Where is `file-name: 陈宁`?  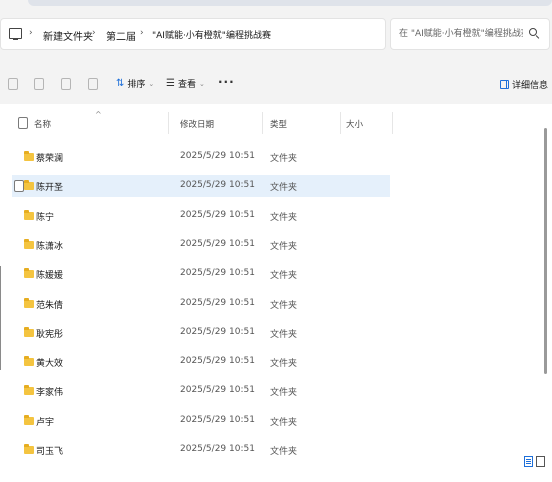
file-name: 陈宁 is located at coordinates (45, 217).